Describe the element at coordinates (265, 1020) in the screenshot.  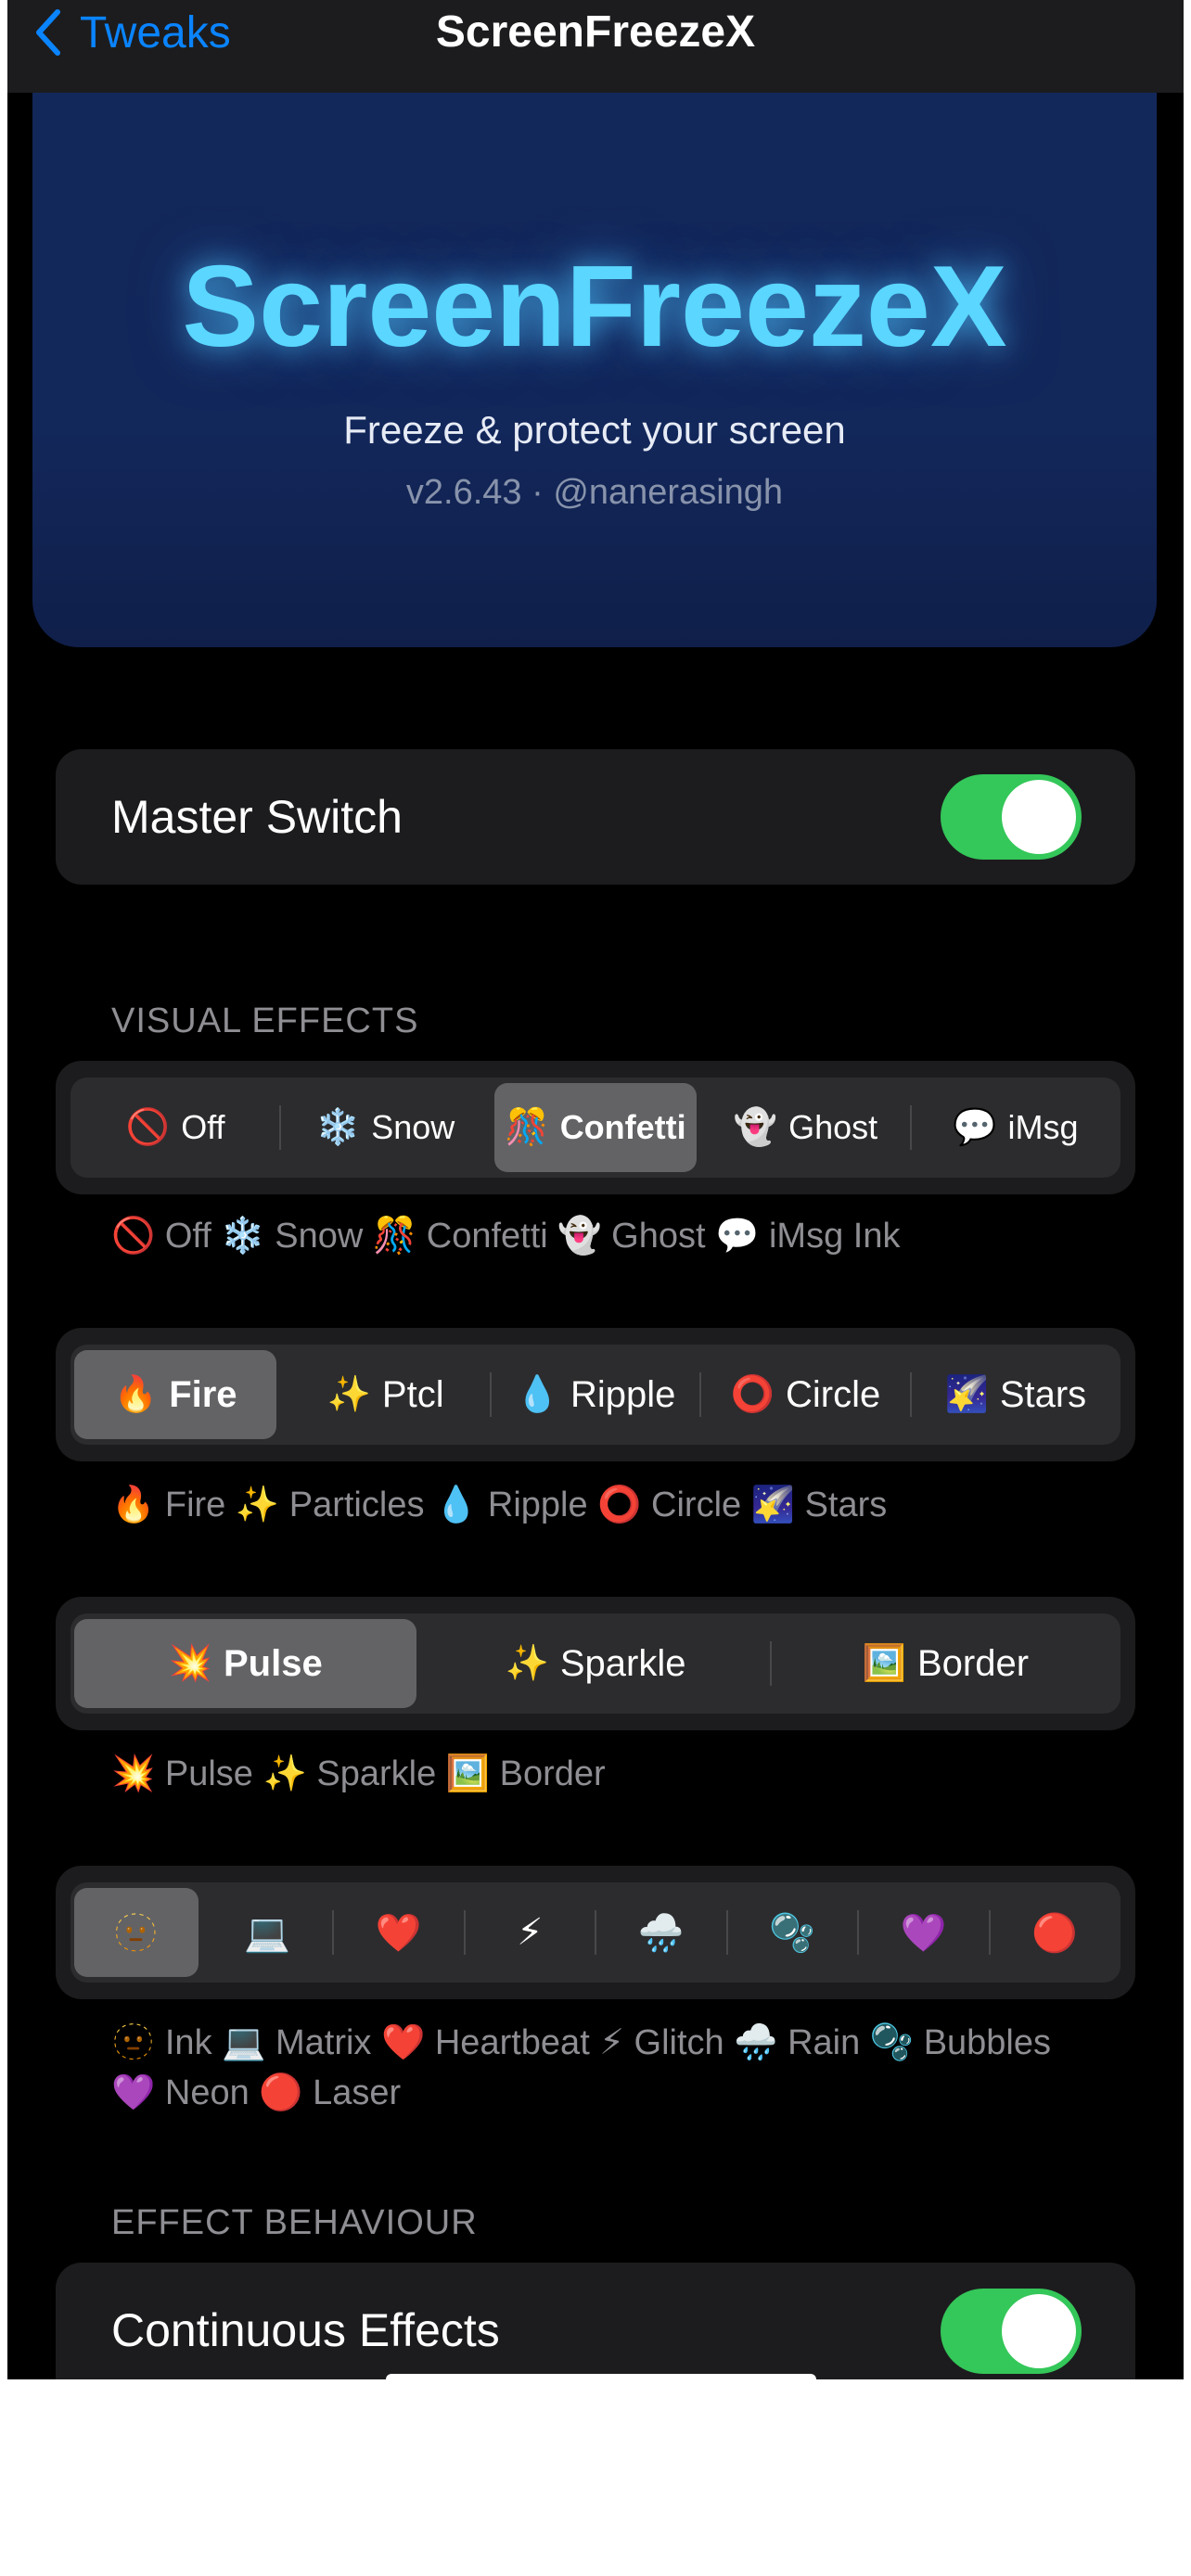
I see `section-header-visual-effects: VISUAL EFFECTS` at that location.